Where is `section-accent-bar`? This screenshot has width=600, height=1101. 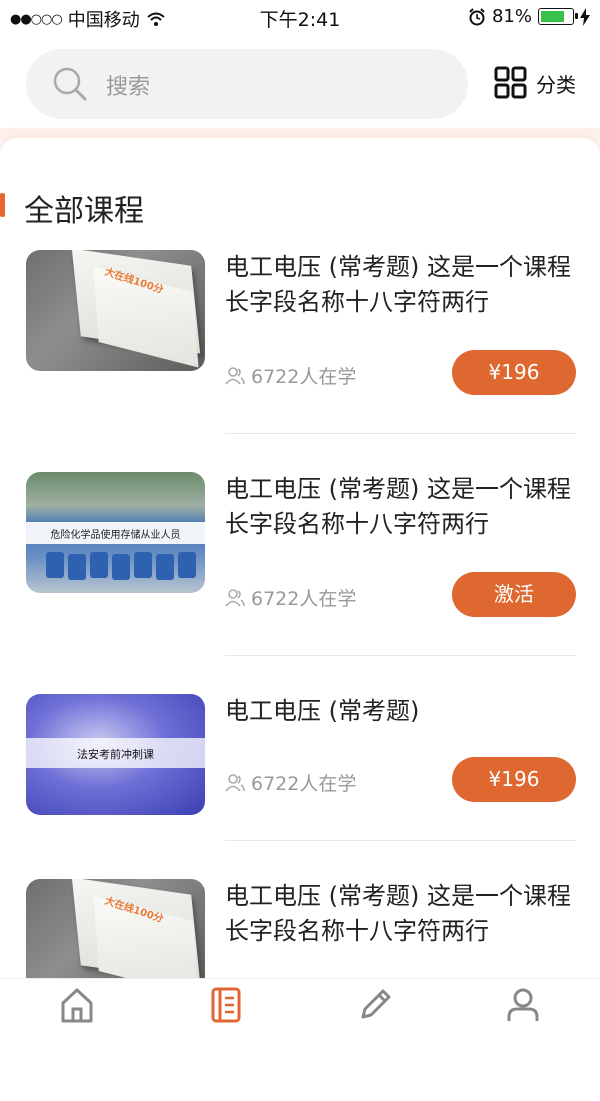 section-accent-bar is located at coordinates (2, 205).